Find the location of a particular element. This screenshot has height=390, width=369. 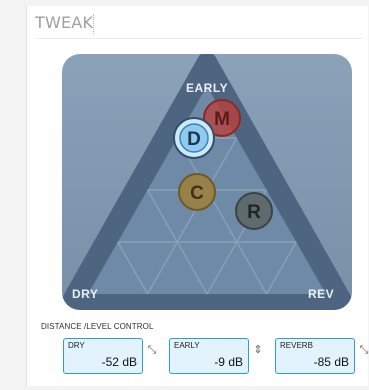

dry-readout-value: -52 dB is located at coordinates (119, 362).